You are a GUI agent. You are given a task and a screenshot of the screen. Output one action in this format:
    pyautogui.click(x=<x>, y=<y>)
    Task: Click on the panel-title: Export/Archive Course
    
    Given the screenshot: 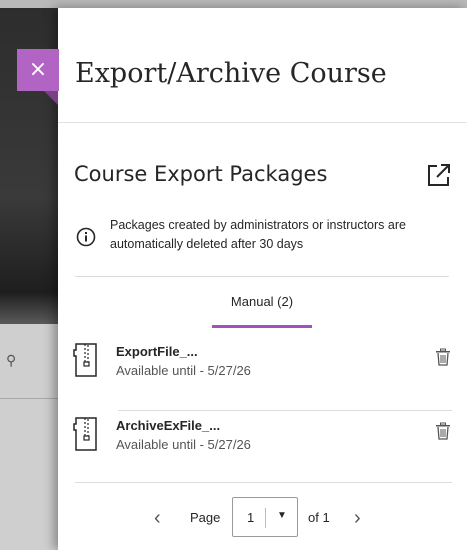 What is the action you would take?
    pyautogui.click(x=231, y=73)
    